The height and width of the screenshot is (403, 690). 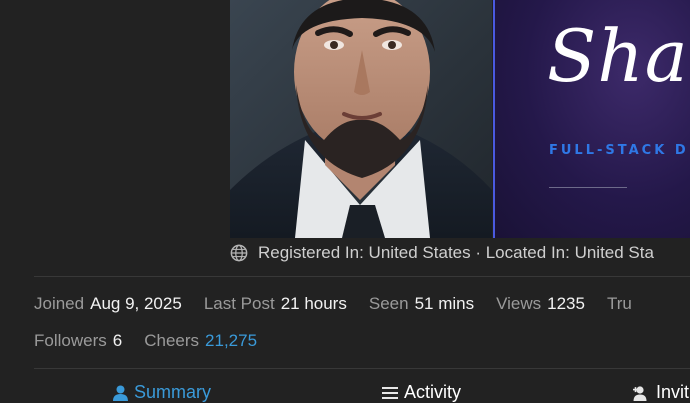 What do you see at coordinates (388, 303) in the screenshot?
I see `stat-label: Seen` at bounding box center [388, 303].